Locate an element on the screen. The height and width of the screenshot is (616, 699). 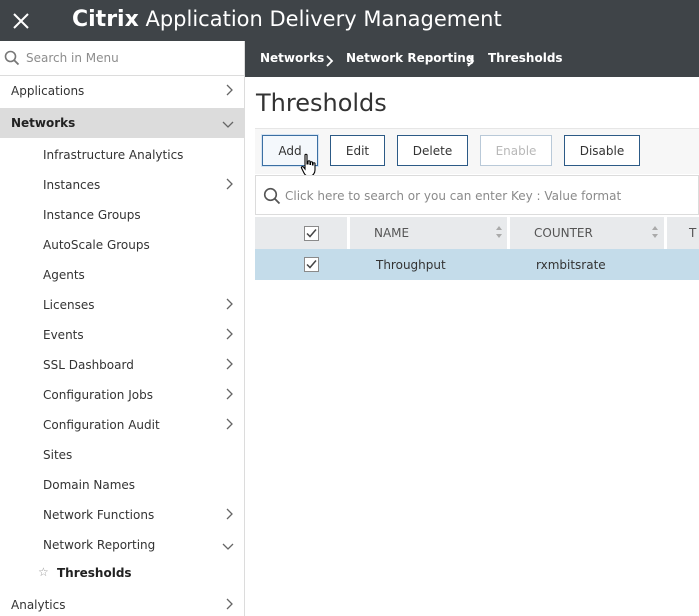
sidebar-item-thresholds: ☆ Thresholds is located at coordinates (122, 573).